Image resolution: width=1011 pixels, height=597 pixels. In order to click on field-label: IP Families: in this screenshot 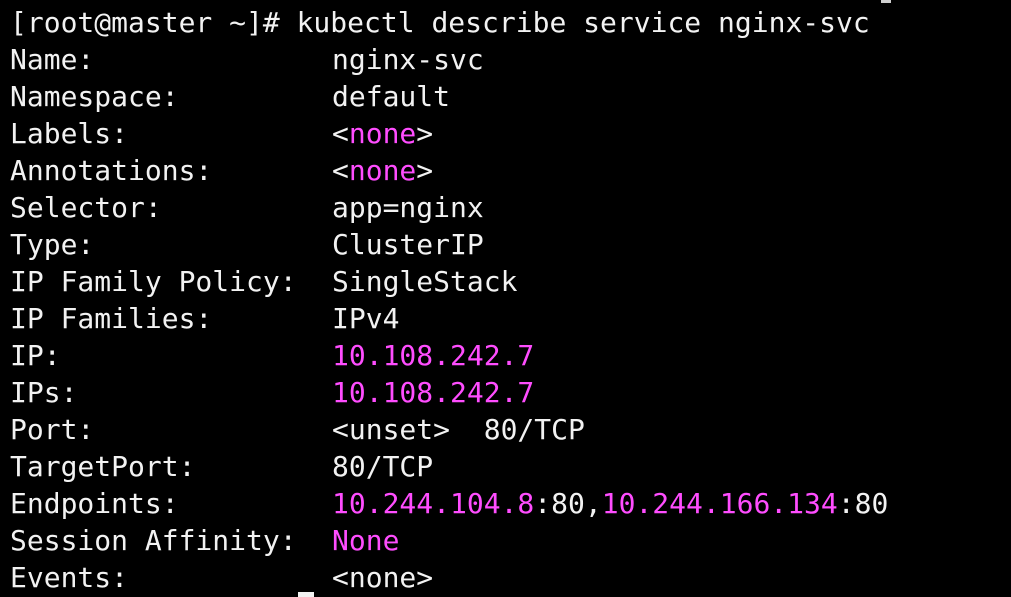, I will do `click(111, 318)`.